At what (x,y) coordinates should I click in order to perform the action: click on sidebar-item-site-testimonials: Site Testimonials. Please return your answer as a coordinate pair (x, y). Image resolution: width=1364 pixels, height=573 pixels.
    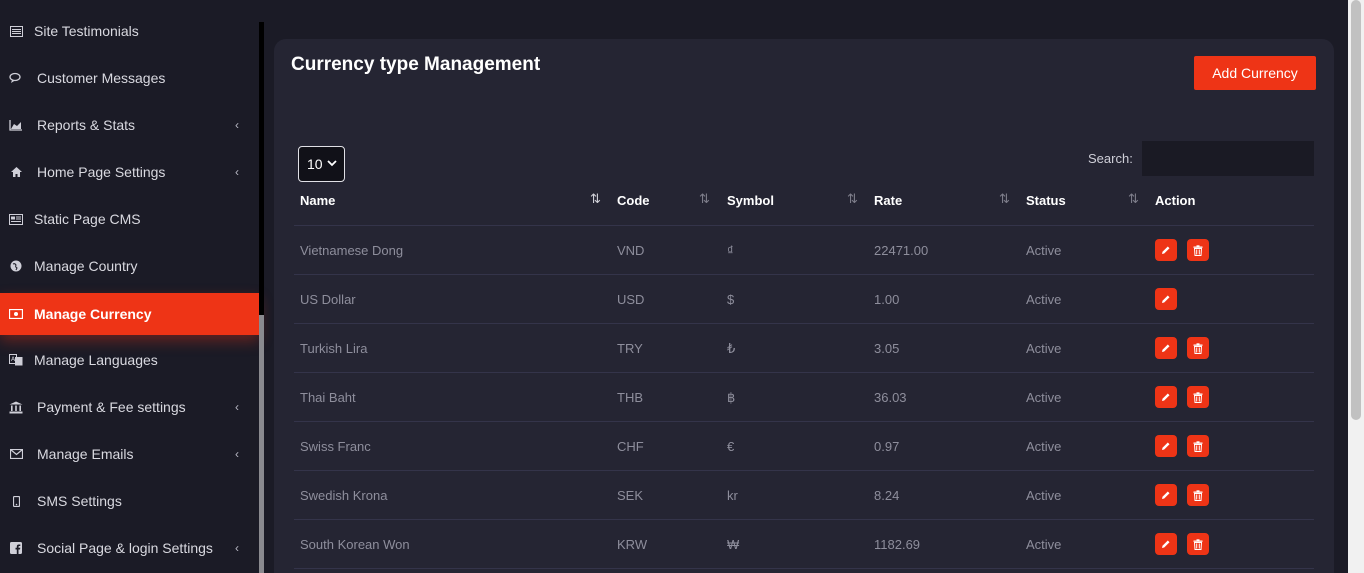
    Looking at the image, I should click on (129, 31).